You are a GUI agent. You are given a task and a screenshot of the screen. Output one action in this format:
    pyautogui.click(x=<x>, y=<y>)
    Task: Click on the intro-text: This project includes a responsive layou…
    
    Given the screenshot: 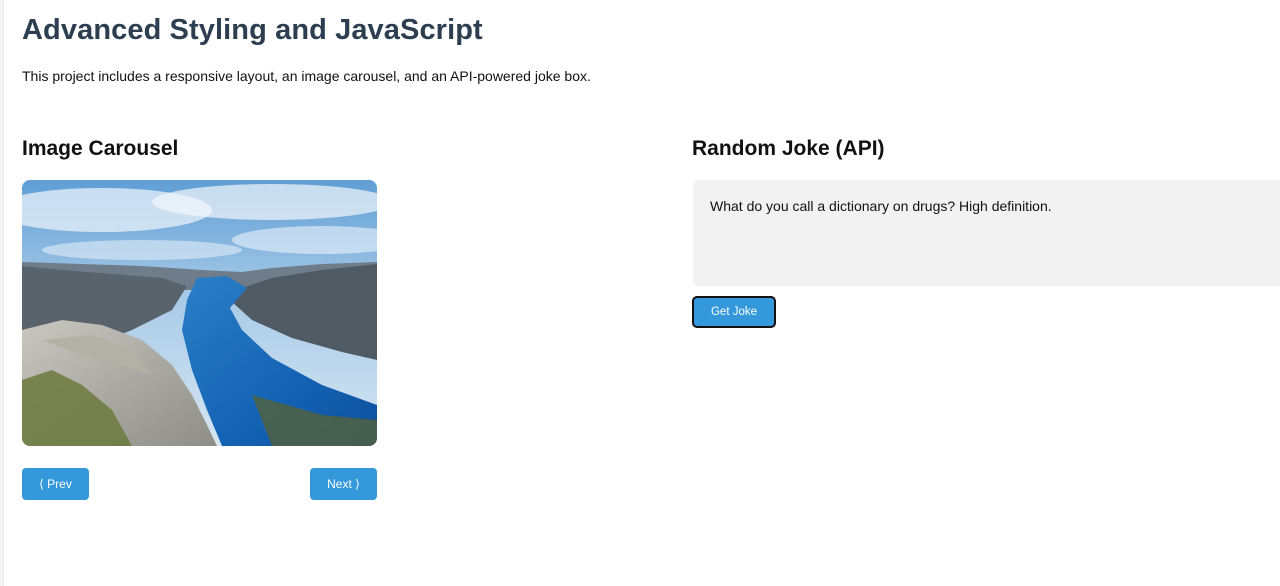 What is the action you would take?
    pyautogui.click(x=306, y=76)
    